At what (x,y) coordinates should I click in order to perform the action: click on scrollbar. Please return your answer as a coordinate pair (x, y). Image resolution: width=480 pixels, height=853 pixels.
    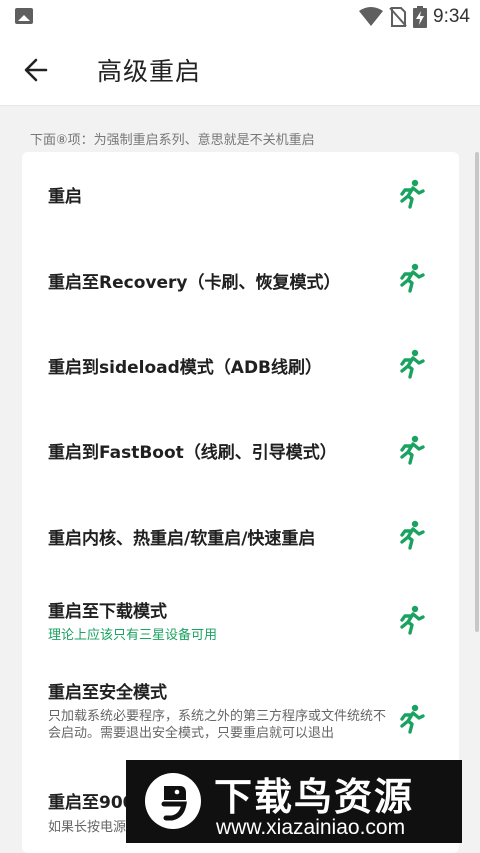
    Looking at the image, I should click on (477, 392).